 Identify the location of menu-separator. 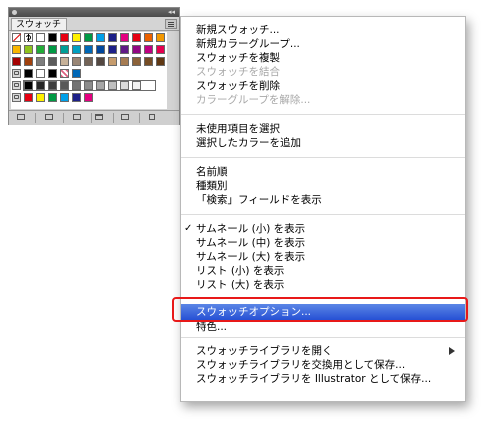
(323, 214).